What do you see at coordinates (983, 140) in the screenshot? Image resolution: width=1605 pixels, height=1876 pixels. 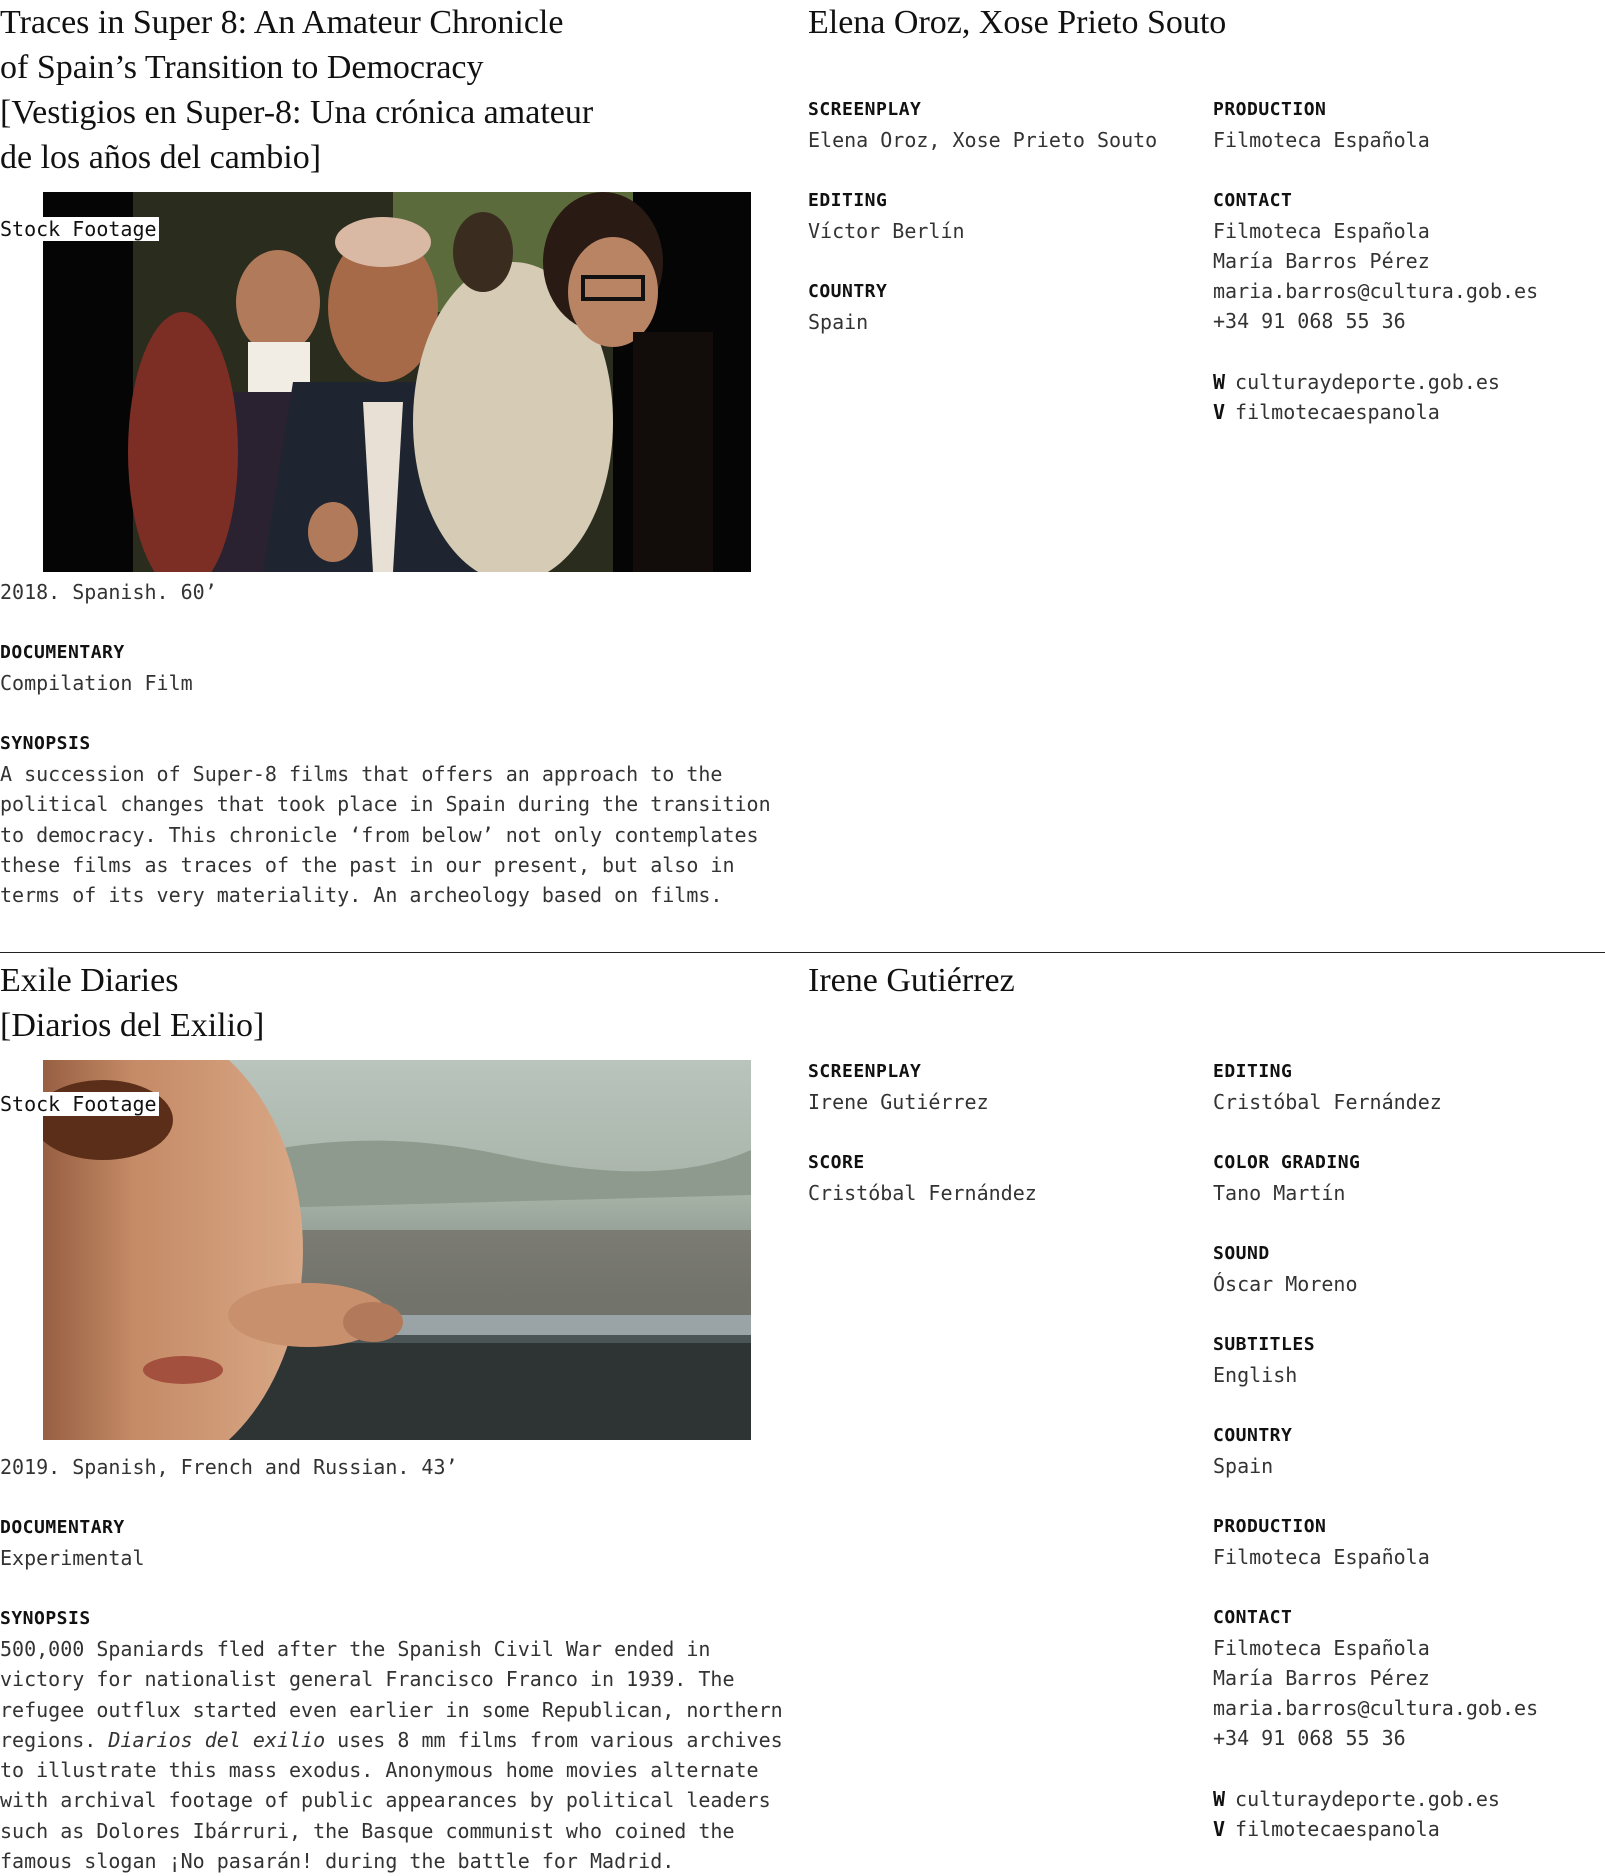 I see `credit-value: Elena Oroz, Xose Prieto Souto` at bounding box center [983, 140].